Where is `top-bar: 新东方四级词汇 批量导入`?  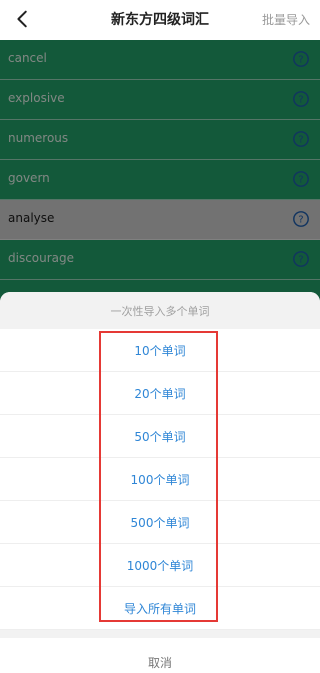
top-bar: 新东方四级词汇 批量导入 is located at coordinates (160, 20).